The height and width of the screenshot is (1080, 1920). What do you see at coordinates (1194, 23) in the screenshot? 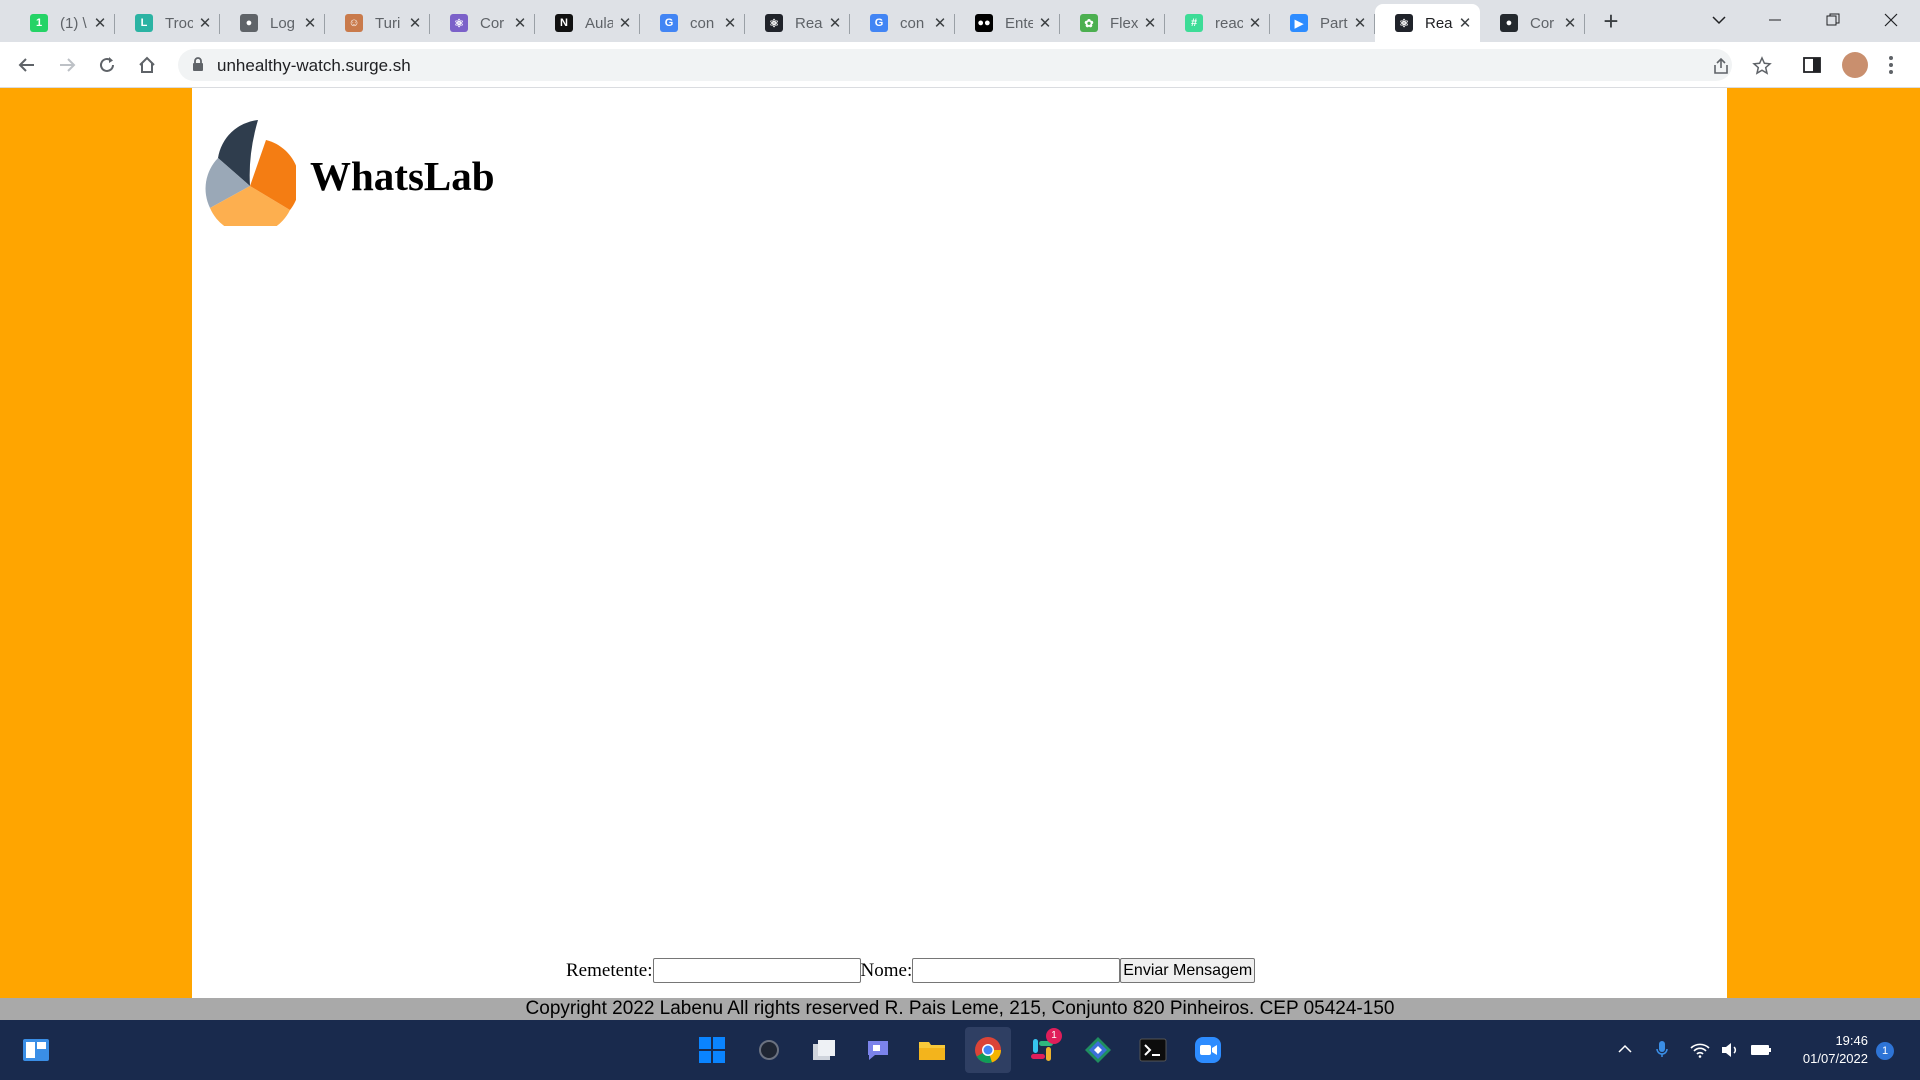
I see `code-icon: #` at bounding box center [1194, 23].